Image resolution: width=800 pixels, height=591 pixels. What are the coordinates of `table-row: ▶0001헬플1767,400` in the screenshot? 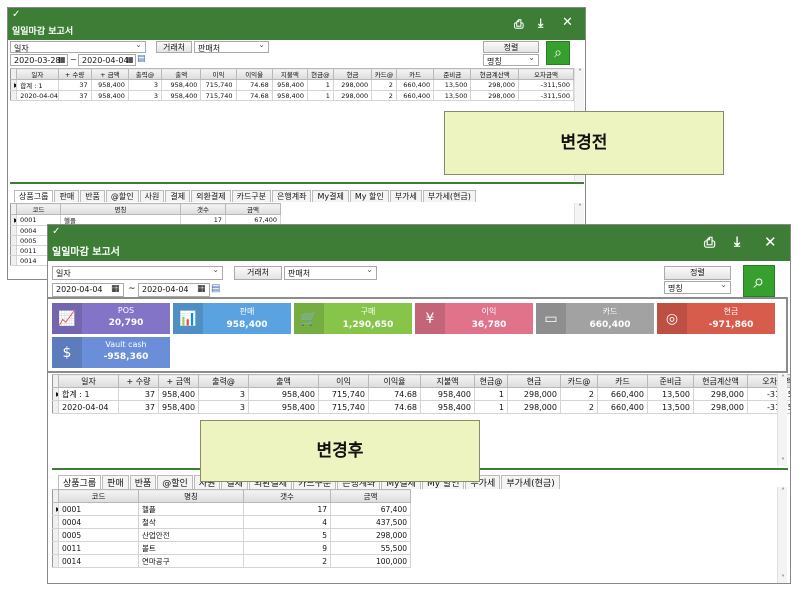 It's located at (231, 509).